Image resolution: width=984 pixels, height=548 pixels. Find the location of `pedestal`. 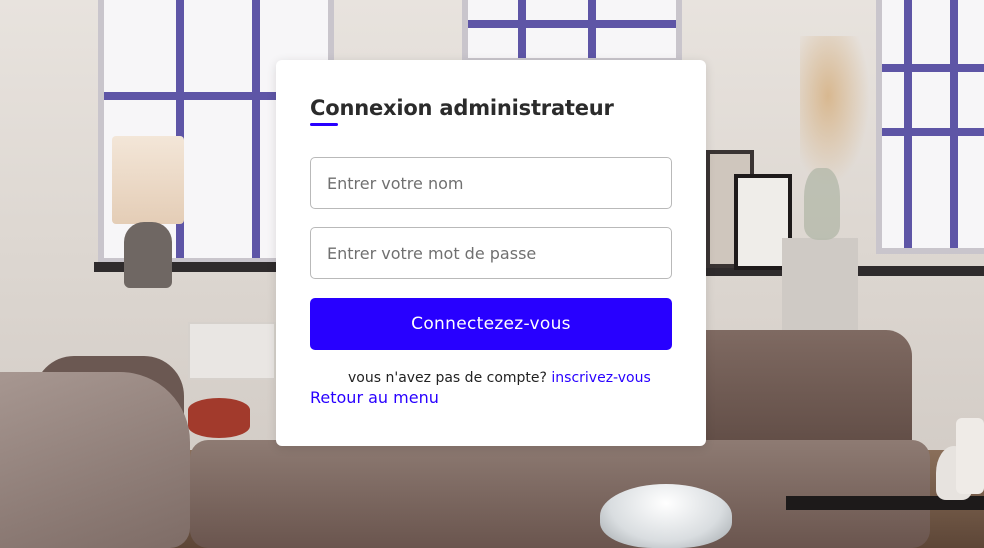

pedestal is located at coordinates (820, 288).